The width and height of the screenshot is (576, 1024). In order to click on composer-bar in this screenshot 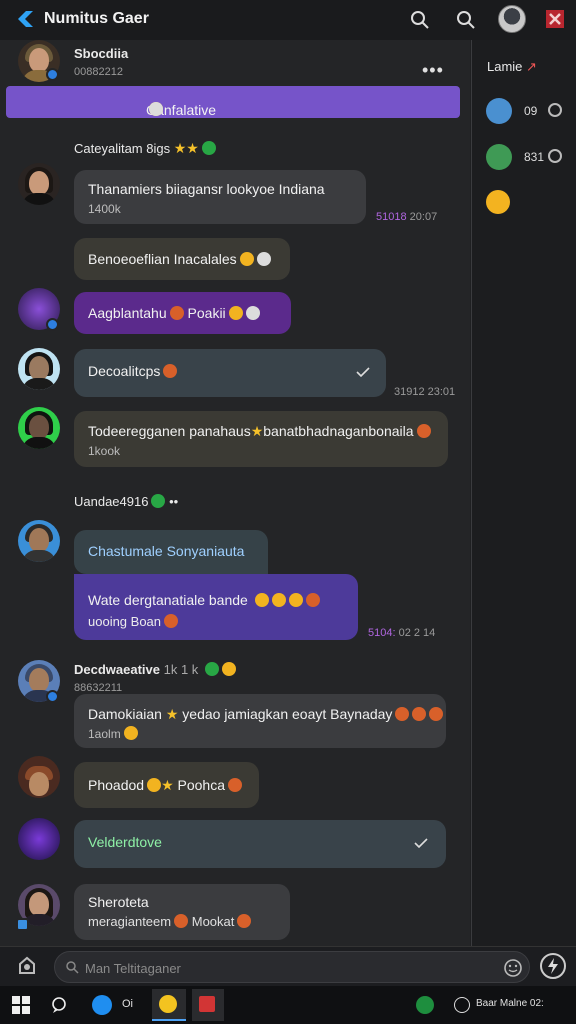, I will do `click(288, 966)`.